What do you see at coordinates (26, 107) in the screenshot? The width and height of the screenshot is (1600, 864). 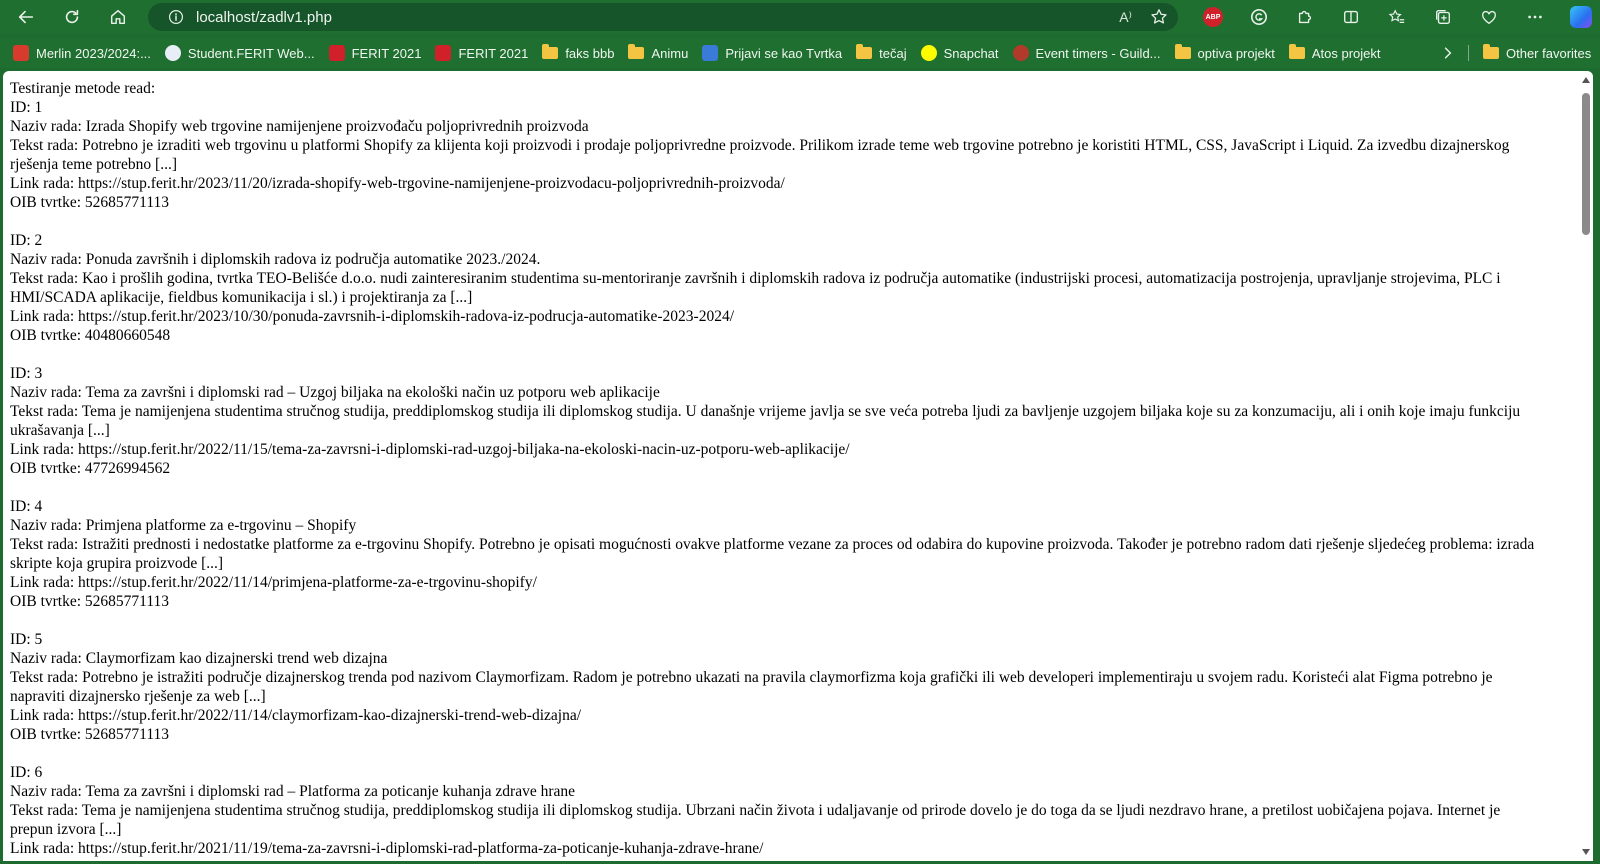 I see `record-id: ID: 1` at bounding box center [26, 107].